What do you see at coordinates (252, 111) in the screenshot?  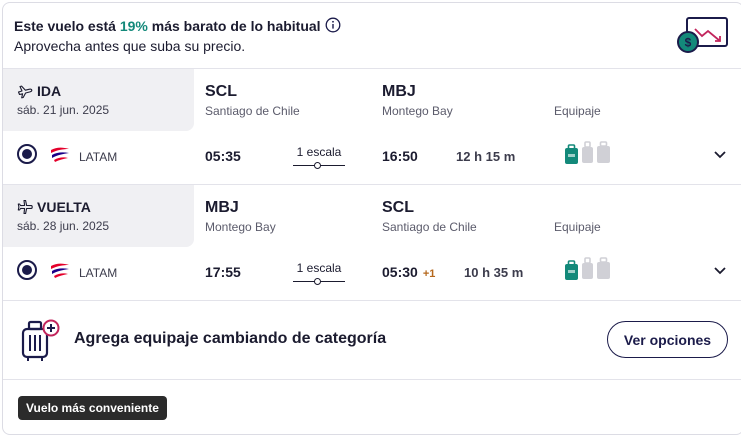 I see `origin-city: Santiago de Chile` at bounding box center [252, 111].